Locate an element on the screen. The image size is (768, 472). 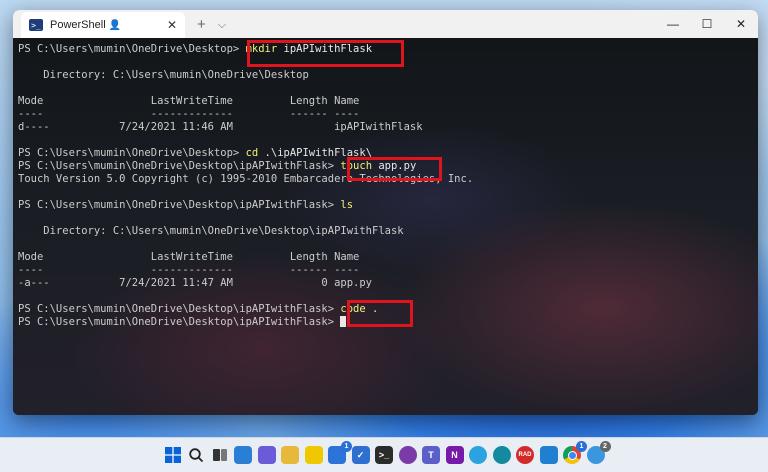
powershell-icon: >_ is located at coordinates (36, 25).